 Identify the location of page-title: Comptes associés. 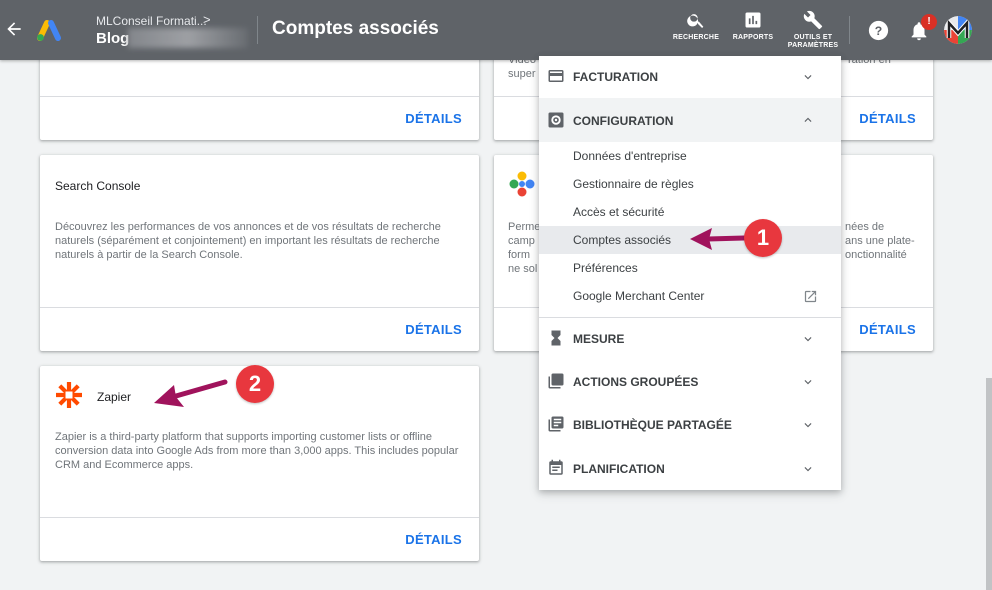
(355, 28).